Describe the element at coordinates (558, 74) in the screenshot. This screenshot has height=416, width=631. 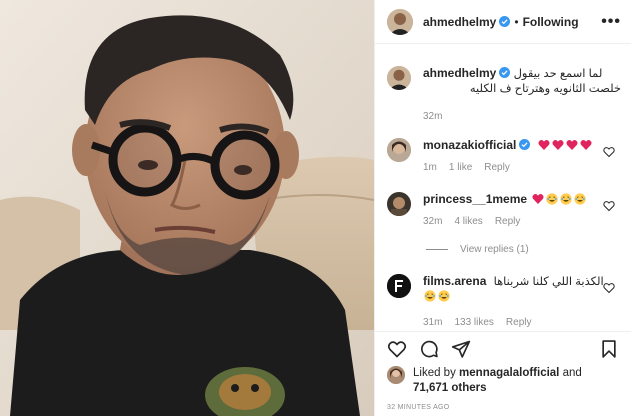
I see `caption-text-line1: لما اسمع حد بيقول` at that location.